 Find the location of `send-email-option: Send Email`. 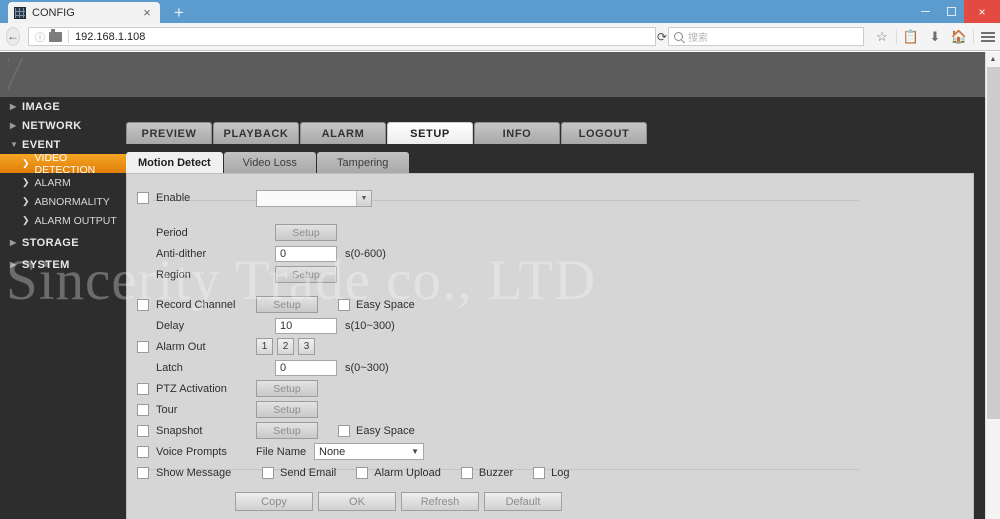

send-email-option: Send Email is located at coordinates (296, 472).